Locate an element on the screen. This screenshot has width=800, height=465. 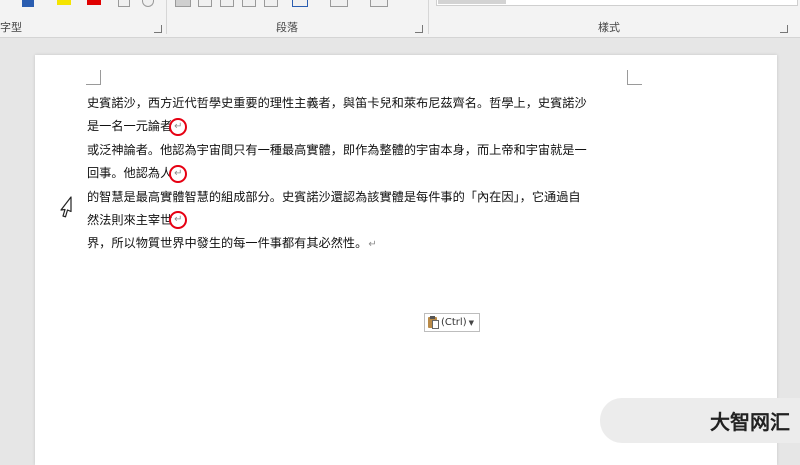
clipboard-icon is located at coordinates (433, 322).